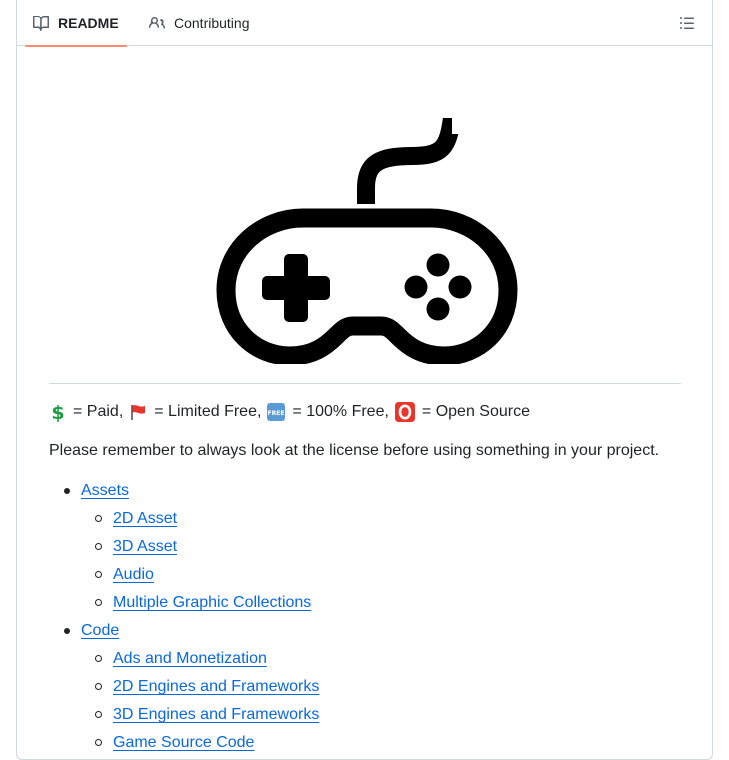 This screenshot has height=760, width=729. I want to click on paid-label: = Paid,, so click(98, 411).